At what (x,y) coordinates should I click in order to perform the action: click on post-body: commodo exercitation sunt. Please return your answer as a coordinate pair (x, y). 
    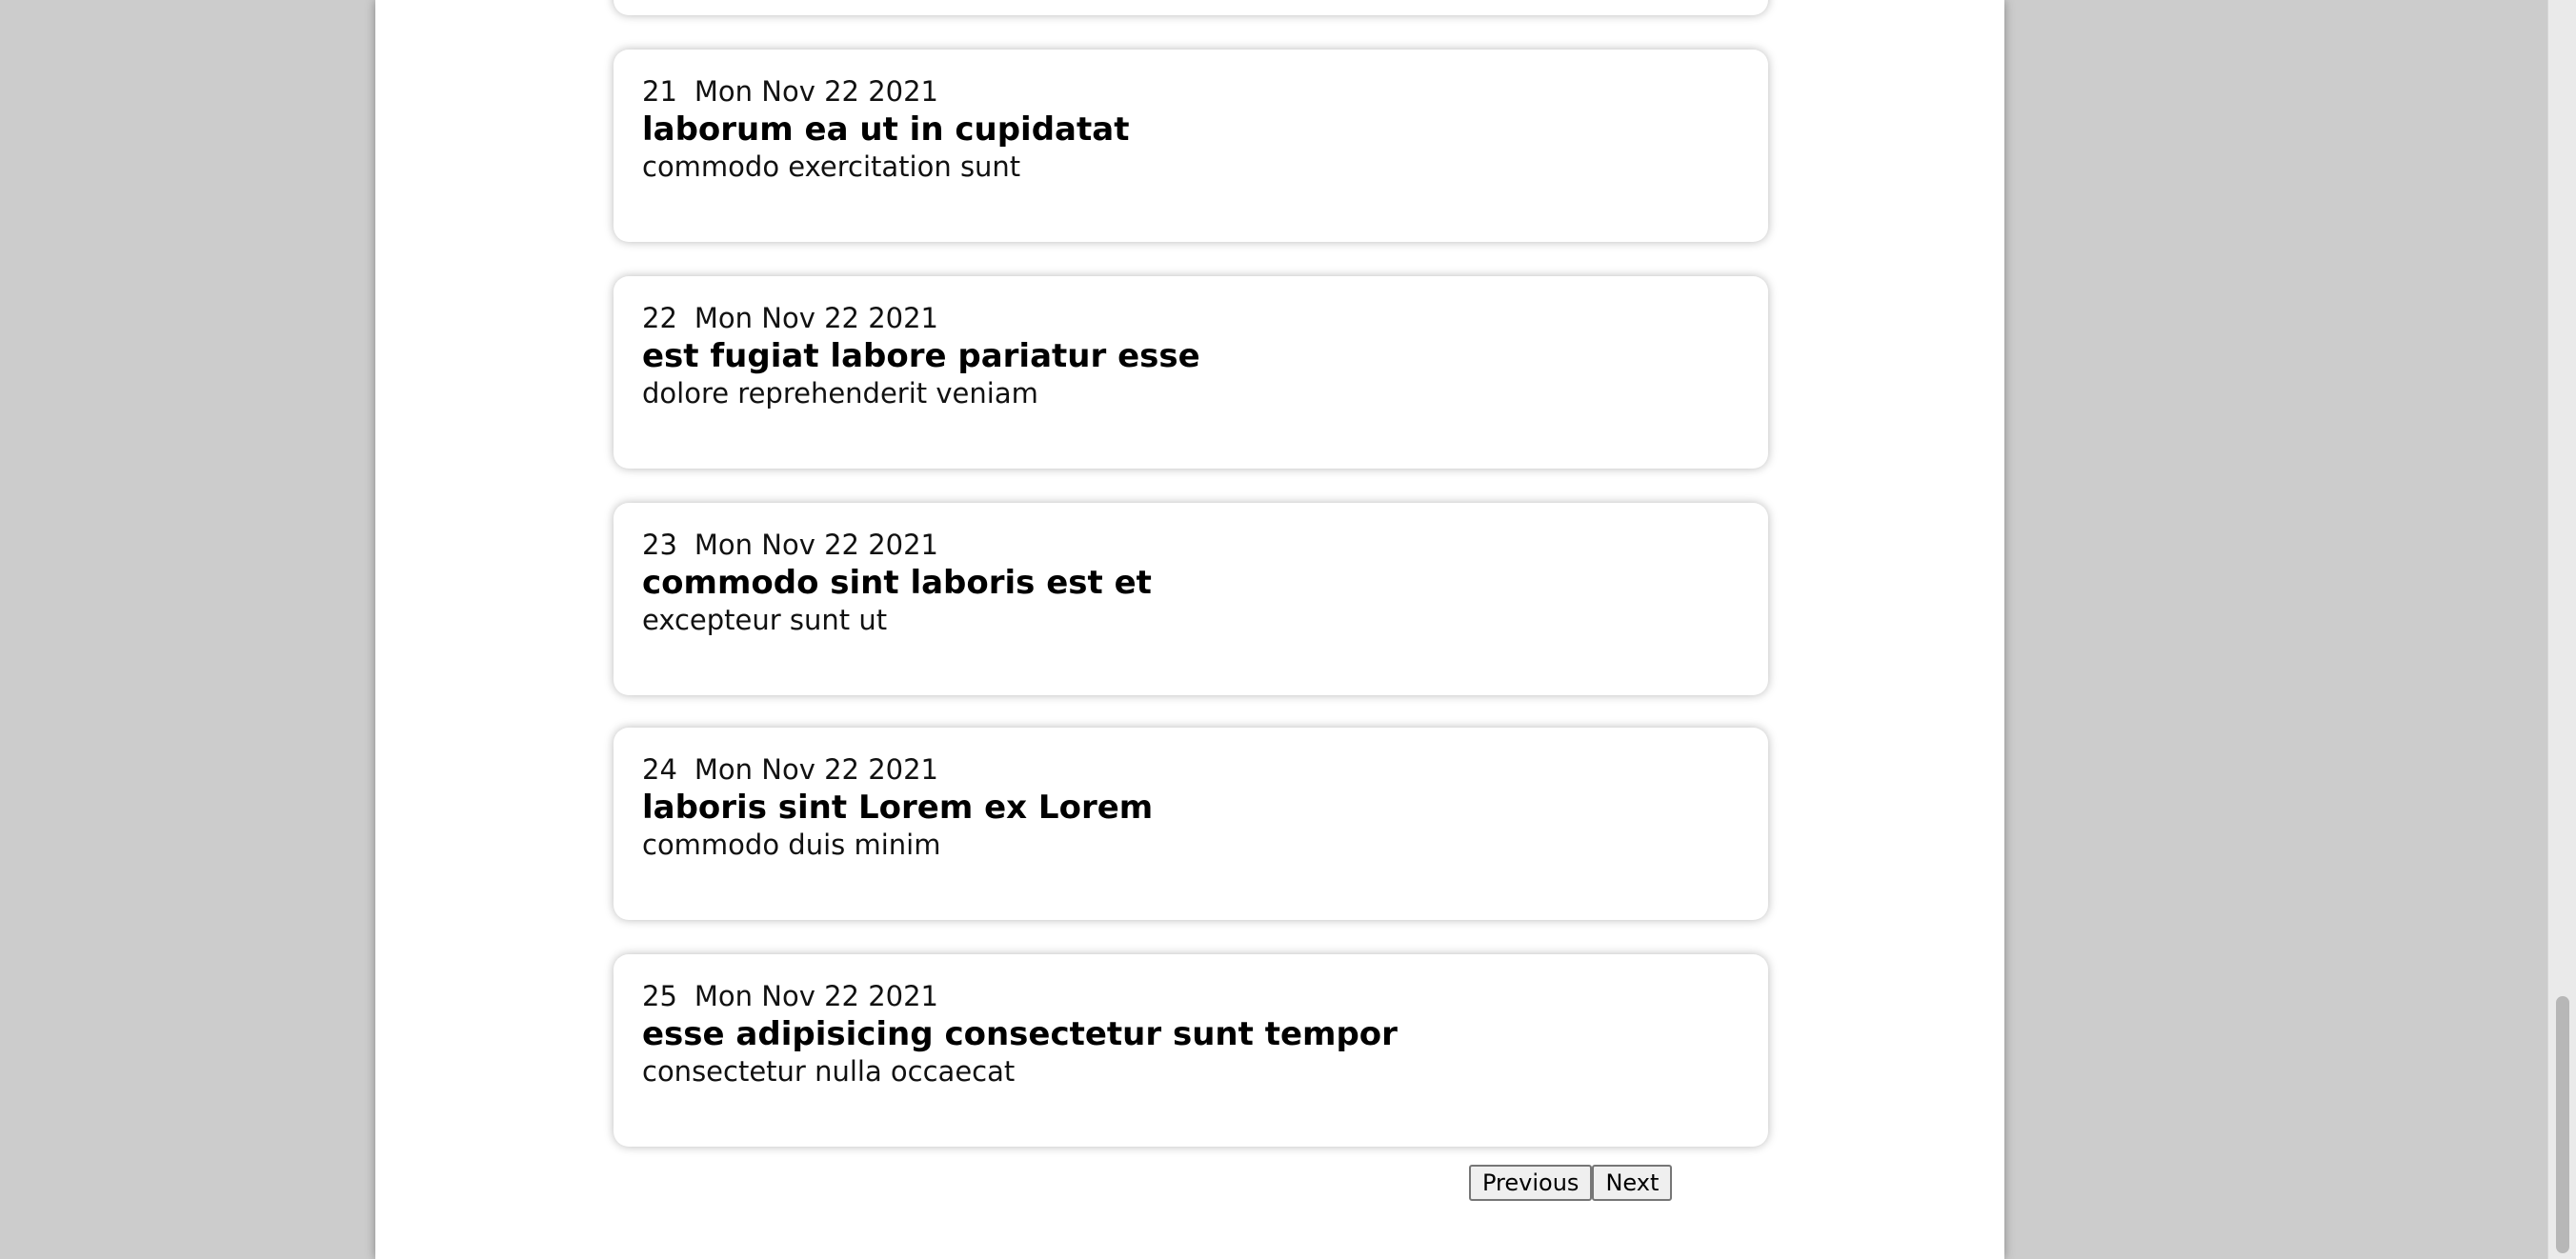
    Looking at the image, I should click on (831, 166).